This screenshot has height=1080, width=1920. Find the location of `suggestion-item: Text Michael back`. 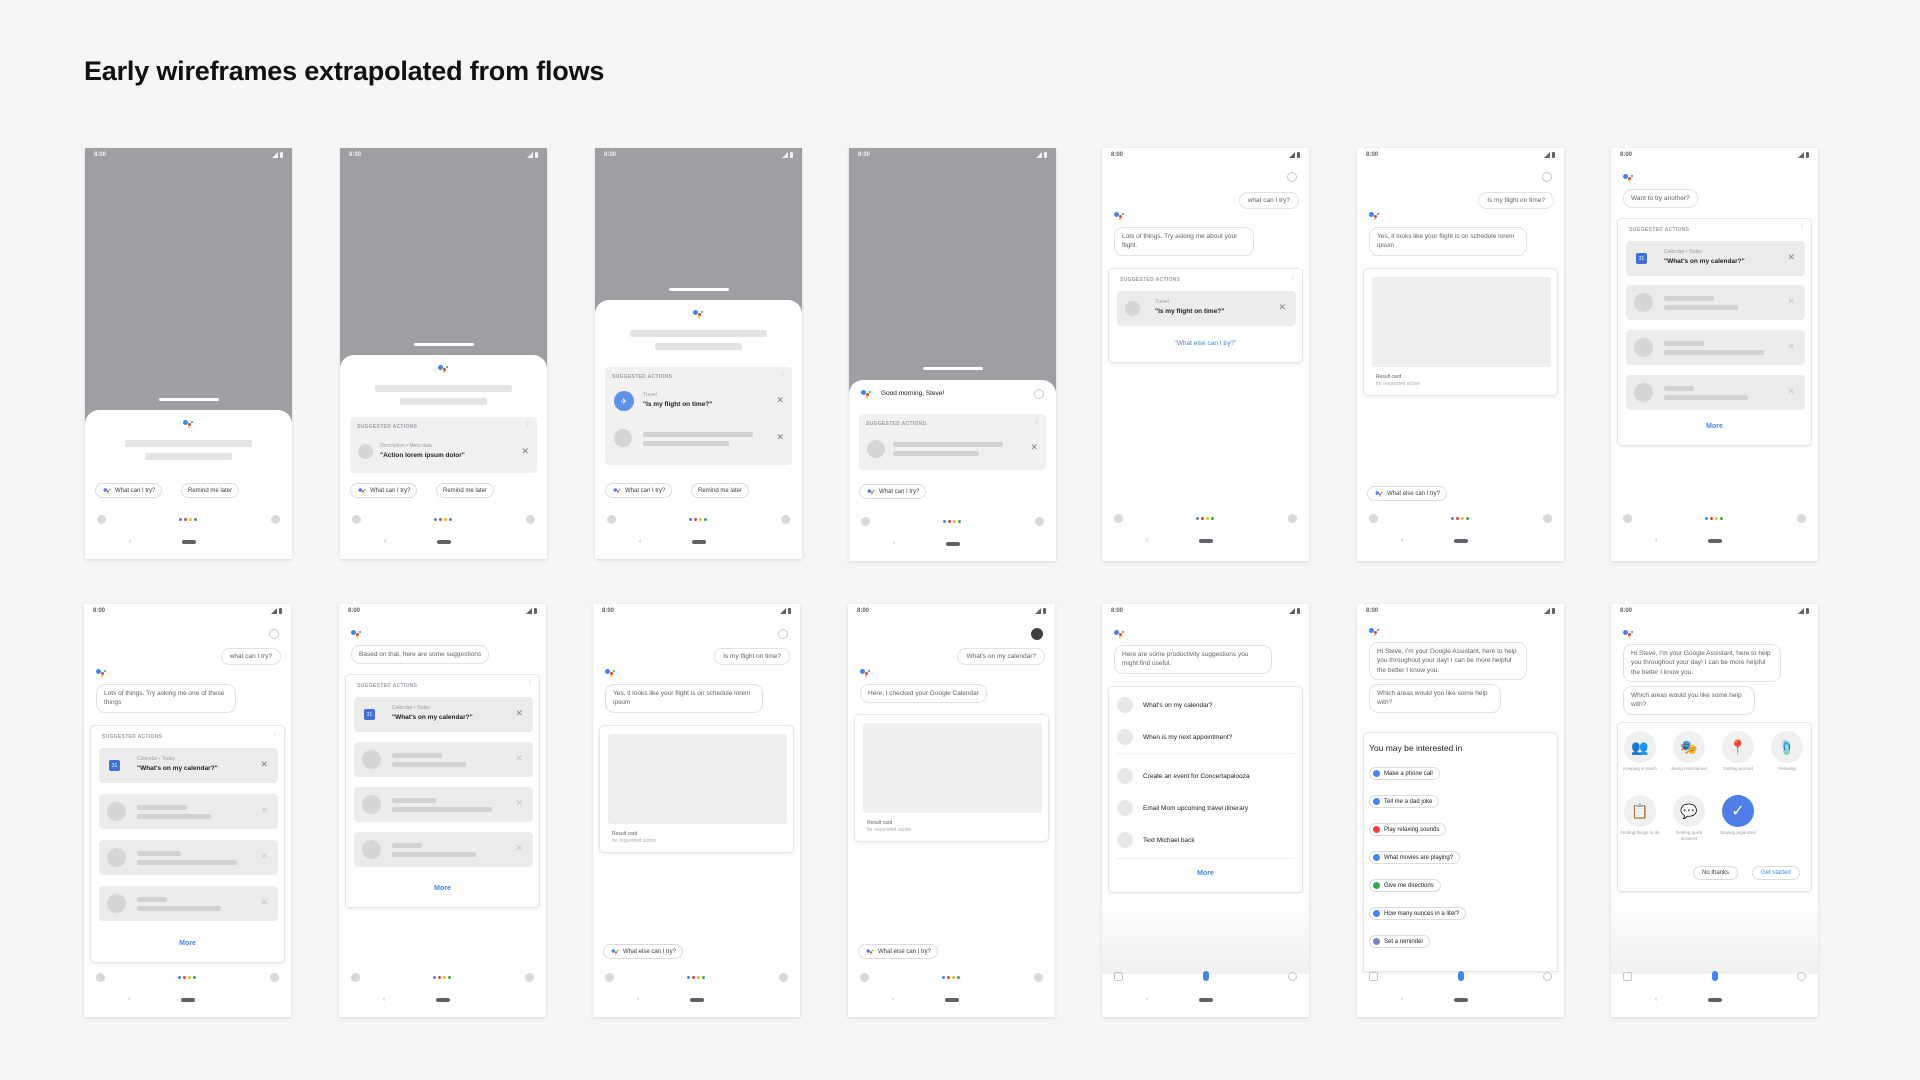

suggestion-item: Text Michael back is located at coordinates (1156, 840).